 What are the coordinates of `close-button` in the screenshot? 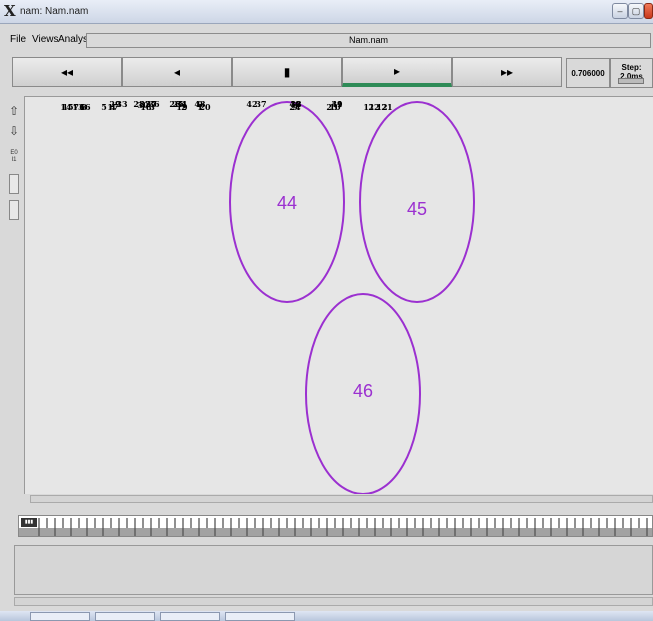 It's located at (648, 11).